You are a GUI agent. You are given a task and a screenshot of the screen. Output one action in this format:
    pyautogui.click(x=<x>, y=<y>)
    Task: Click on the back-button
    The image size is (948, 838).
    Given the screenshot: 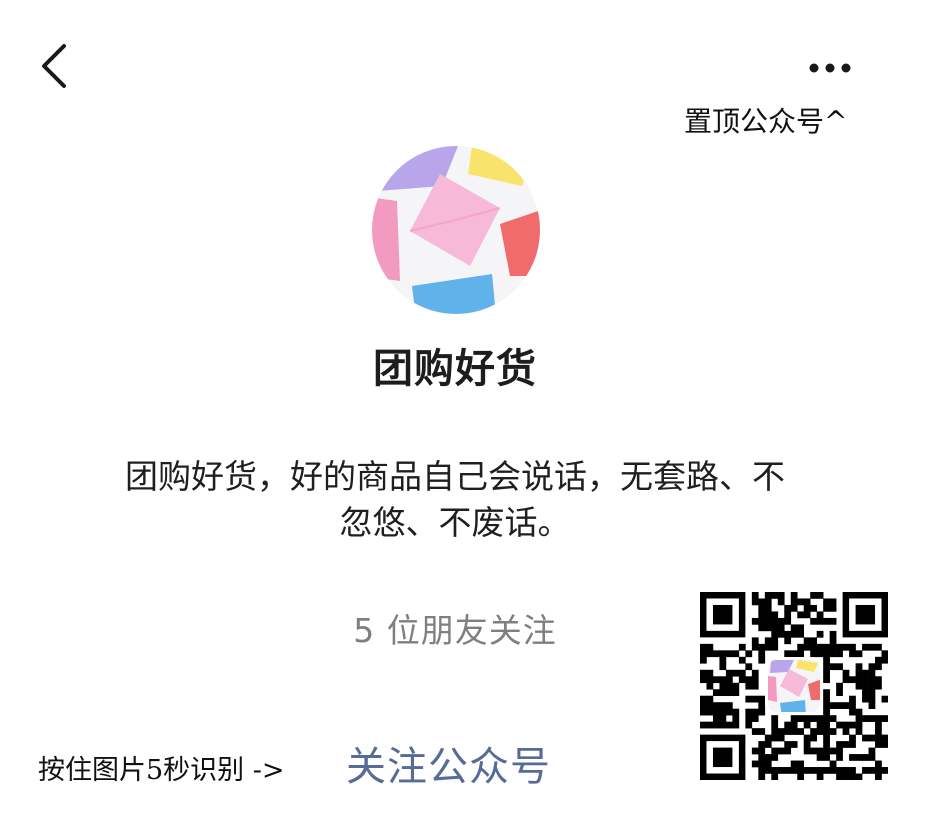 What is the action you would take?
    pyautogui.click(x=54, y=66)
    